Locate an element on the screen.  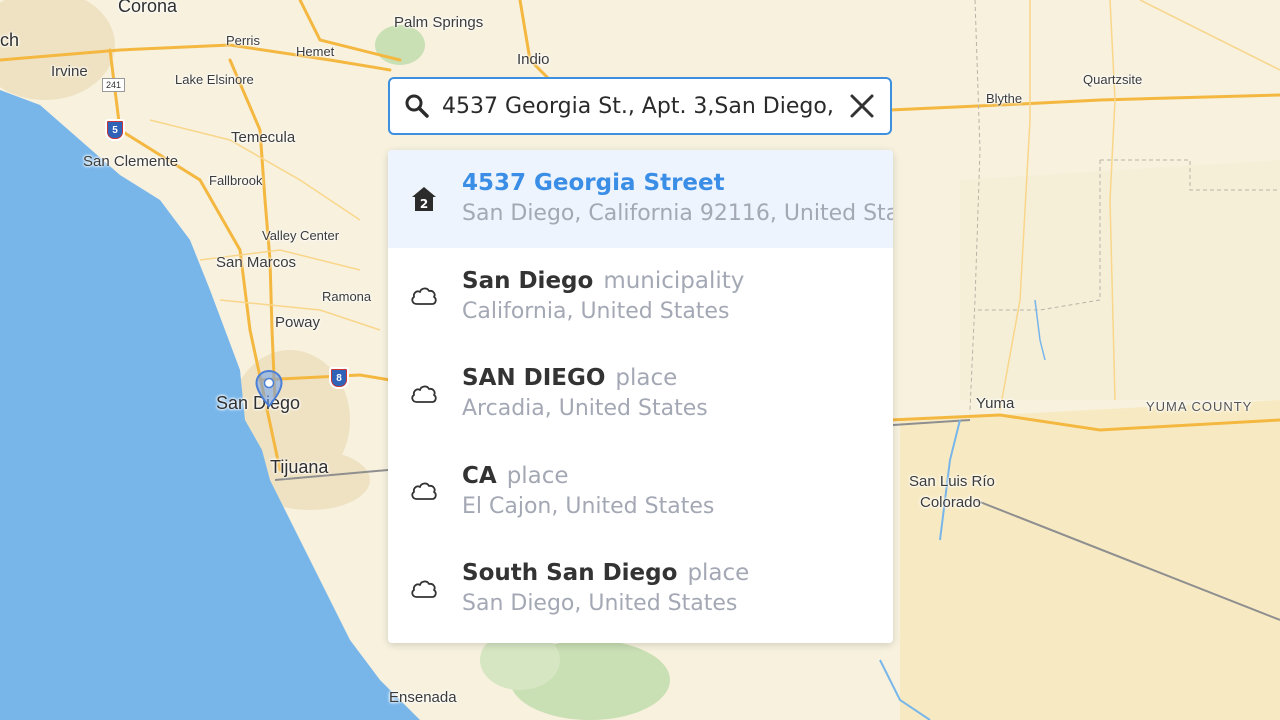
map-label-ramona: Ramona is located at coordinates (347, 296).